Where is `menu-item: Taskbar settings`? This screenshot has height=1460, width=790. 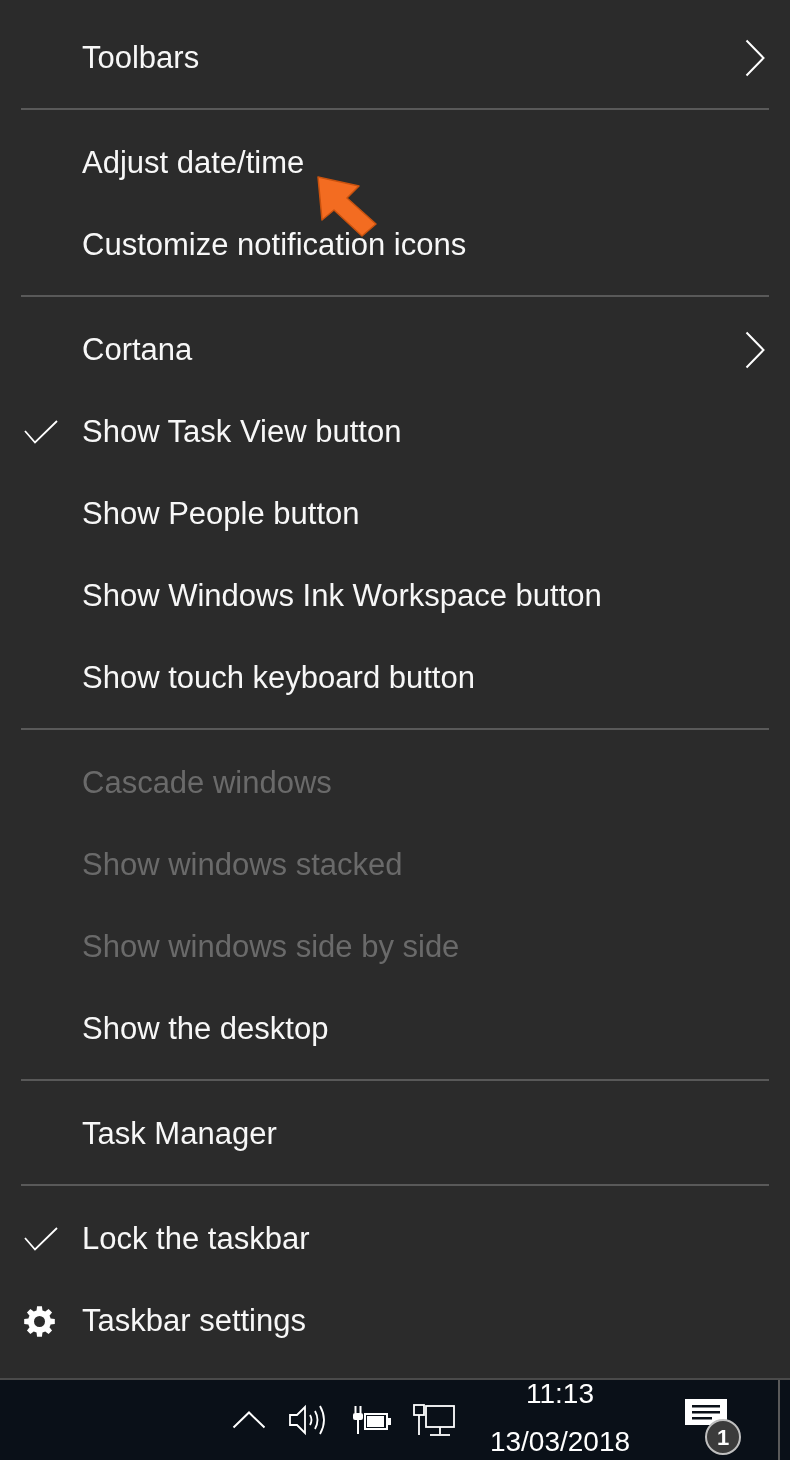
menu-item: Taskbar settings is located at coordinates (395, 1321).